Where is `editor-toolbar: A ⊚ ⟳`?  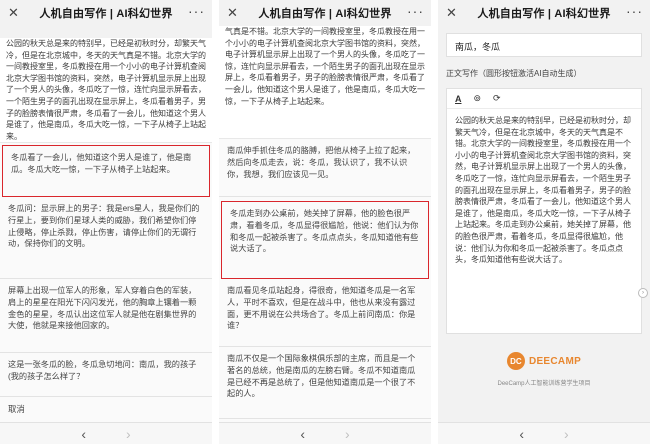
editor-toolbar: A ⊚ ⟳ is located at coordinates (544, 99).